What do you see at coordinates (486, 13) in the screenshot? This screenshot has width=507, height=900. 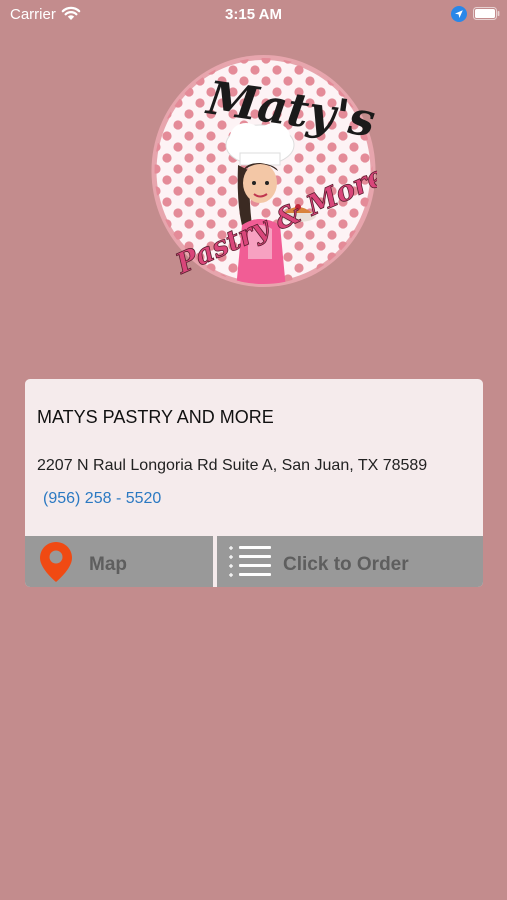 I see `battery-icon` at bounding box center [486, 13].